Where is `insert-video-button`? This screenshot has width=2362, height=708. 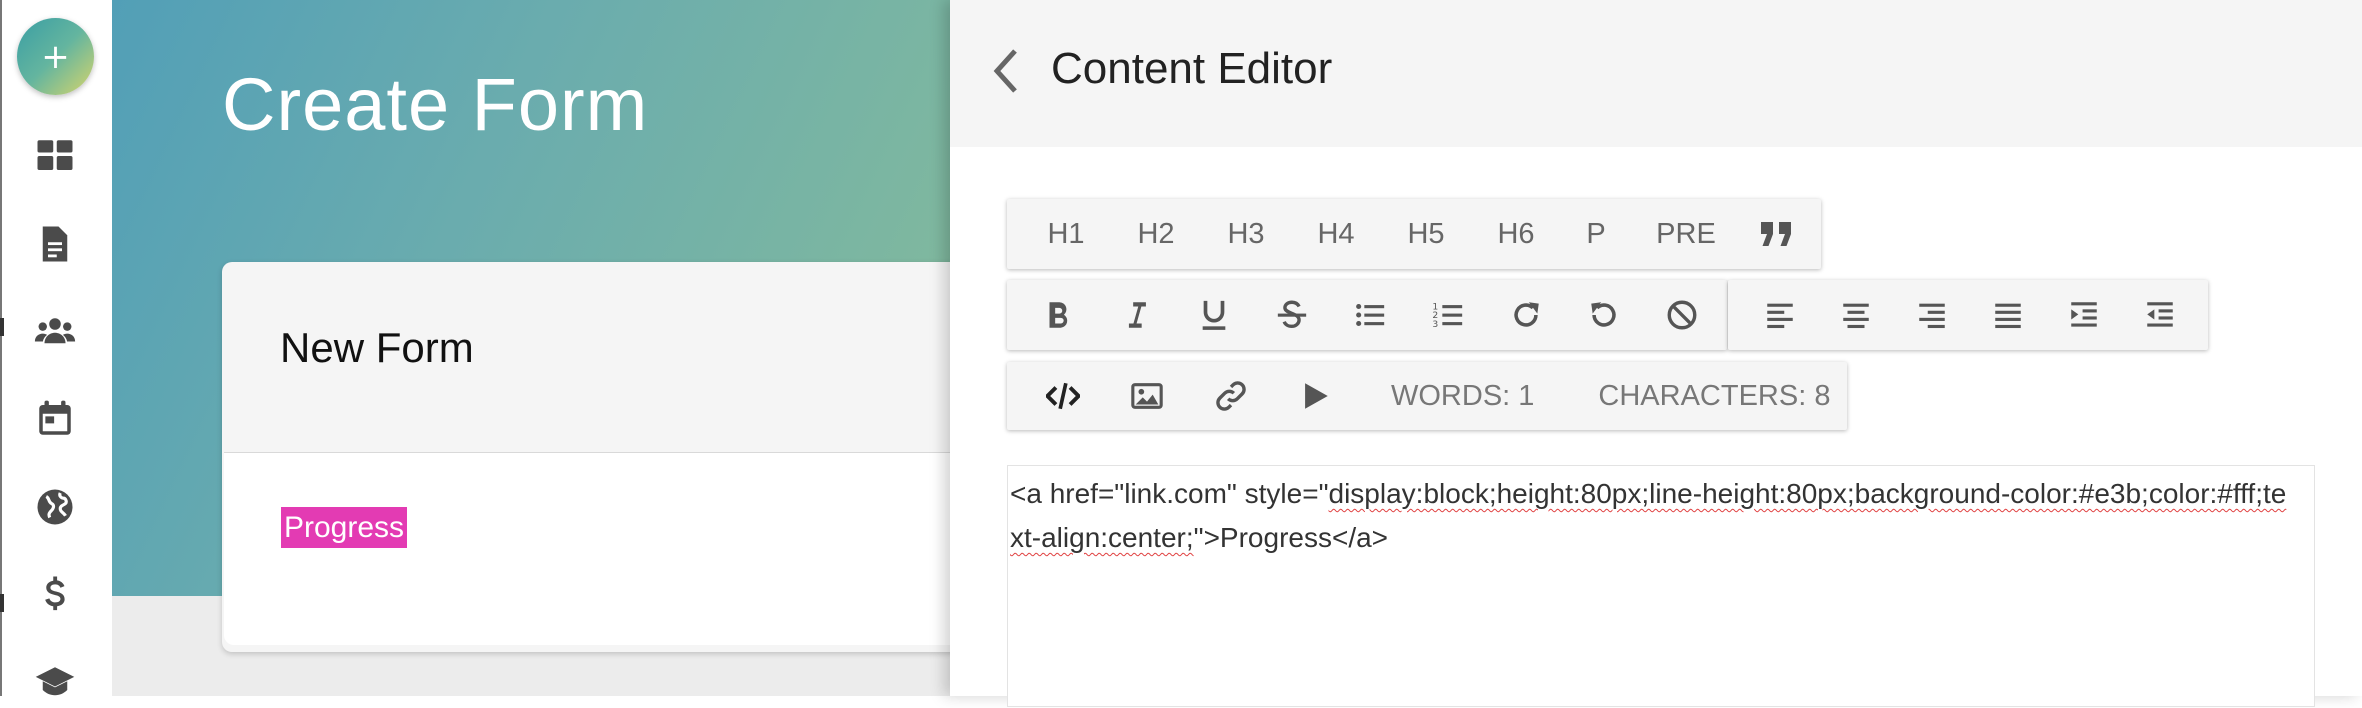 insert-video-button is located at coordinates (1315, 396).